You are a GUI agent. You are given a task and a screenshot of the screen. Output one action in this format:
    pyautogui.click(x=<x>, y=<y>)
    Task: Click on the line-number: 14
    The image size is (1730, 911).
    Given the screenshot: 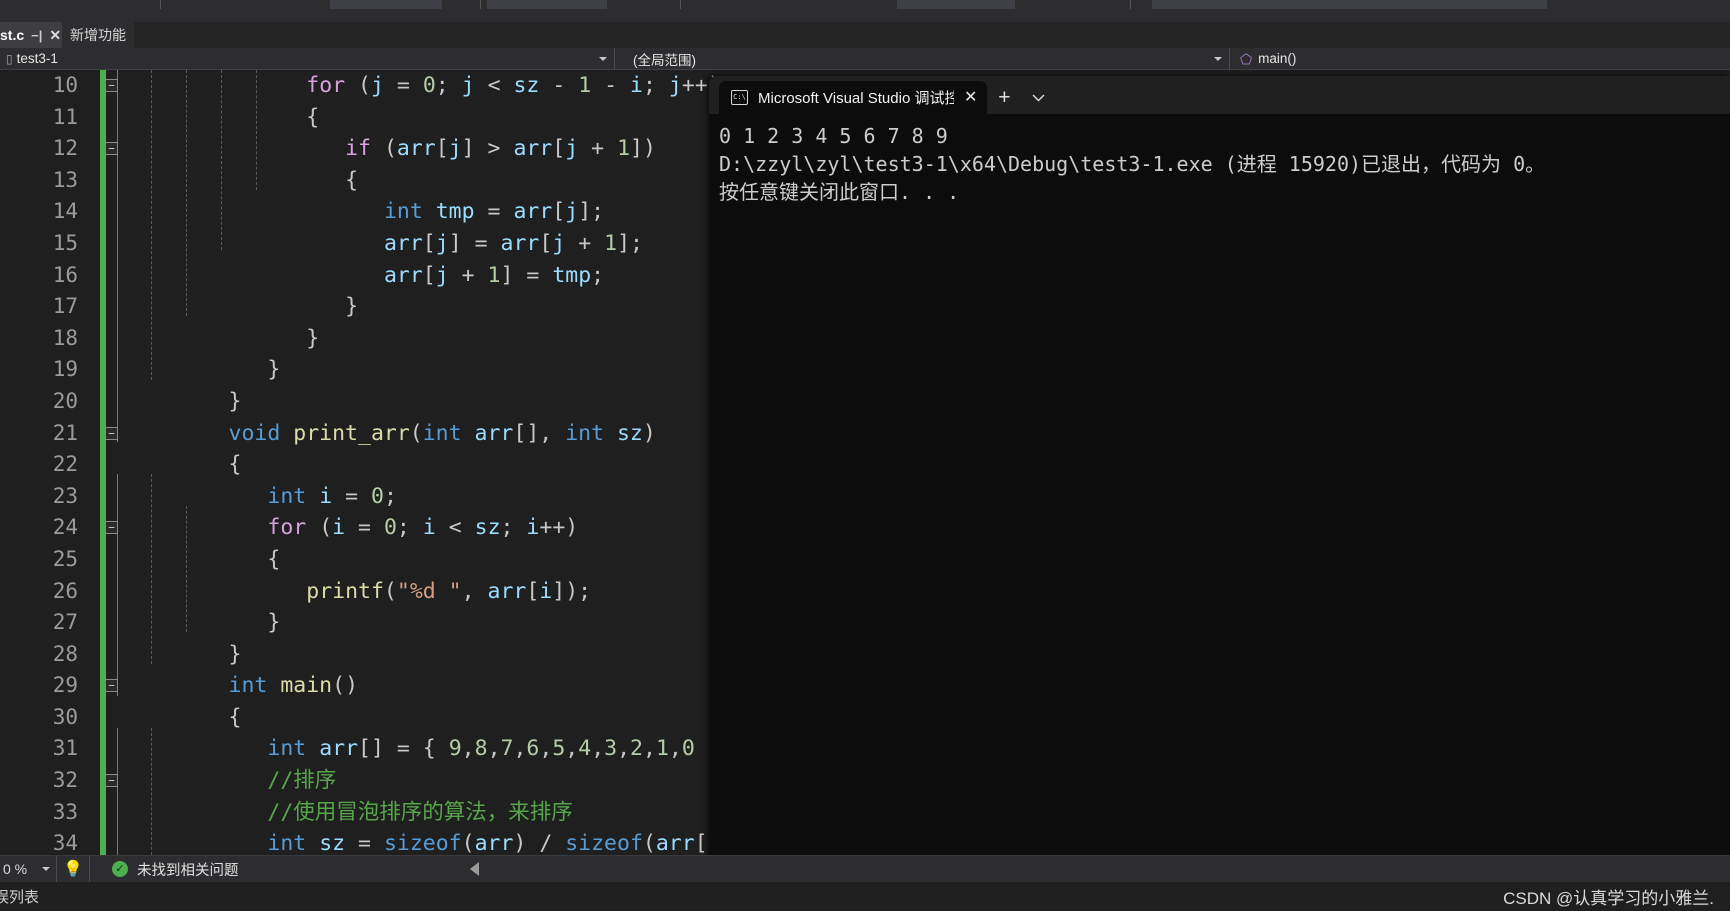 What is the action you would take?
    pyautogui.click(x=65, y=211)
    